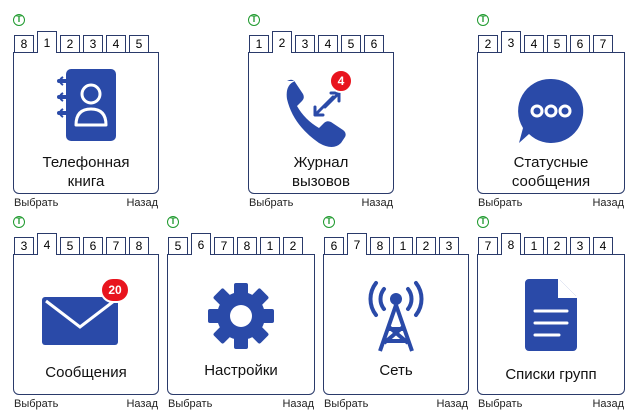 This screenshot has height=412, width=626. I want to click on tab-strip: 1 2 3 4 5 6, so click(318, 42).